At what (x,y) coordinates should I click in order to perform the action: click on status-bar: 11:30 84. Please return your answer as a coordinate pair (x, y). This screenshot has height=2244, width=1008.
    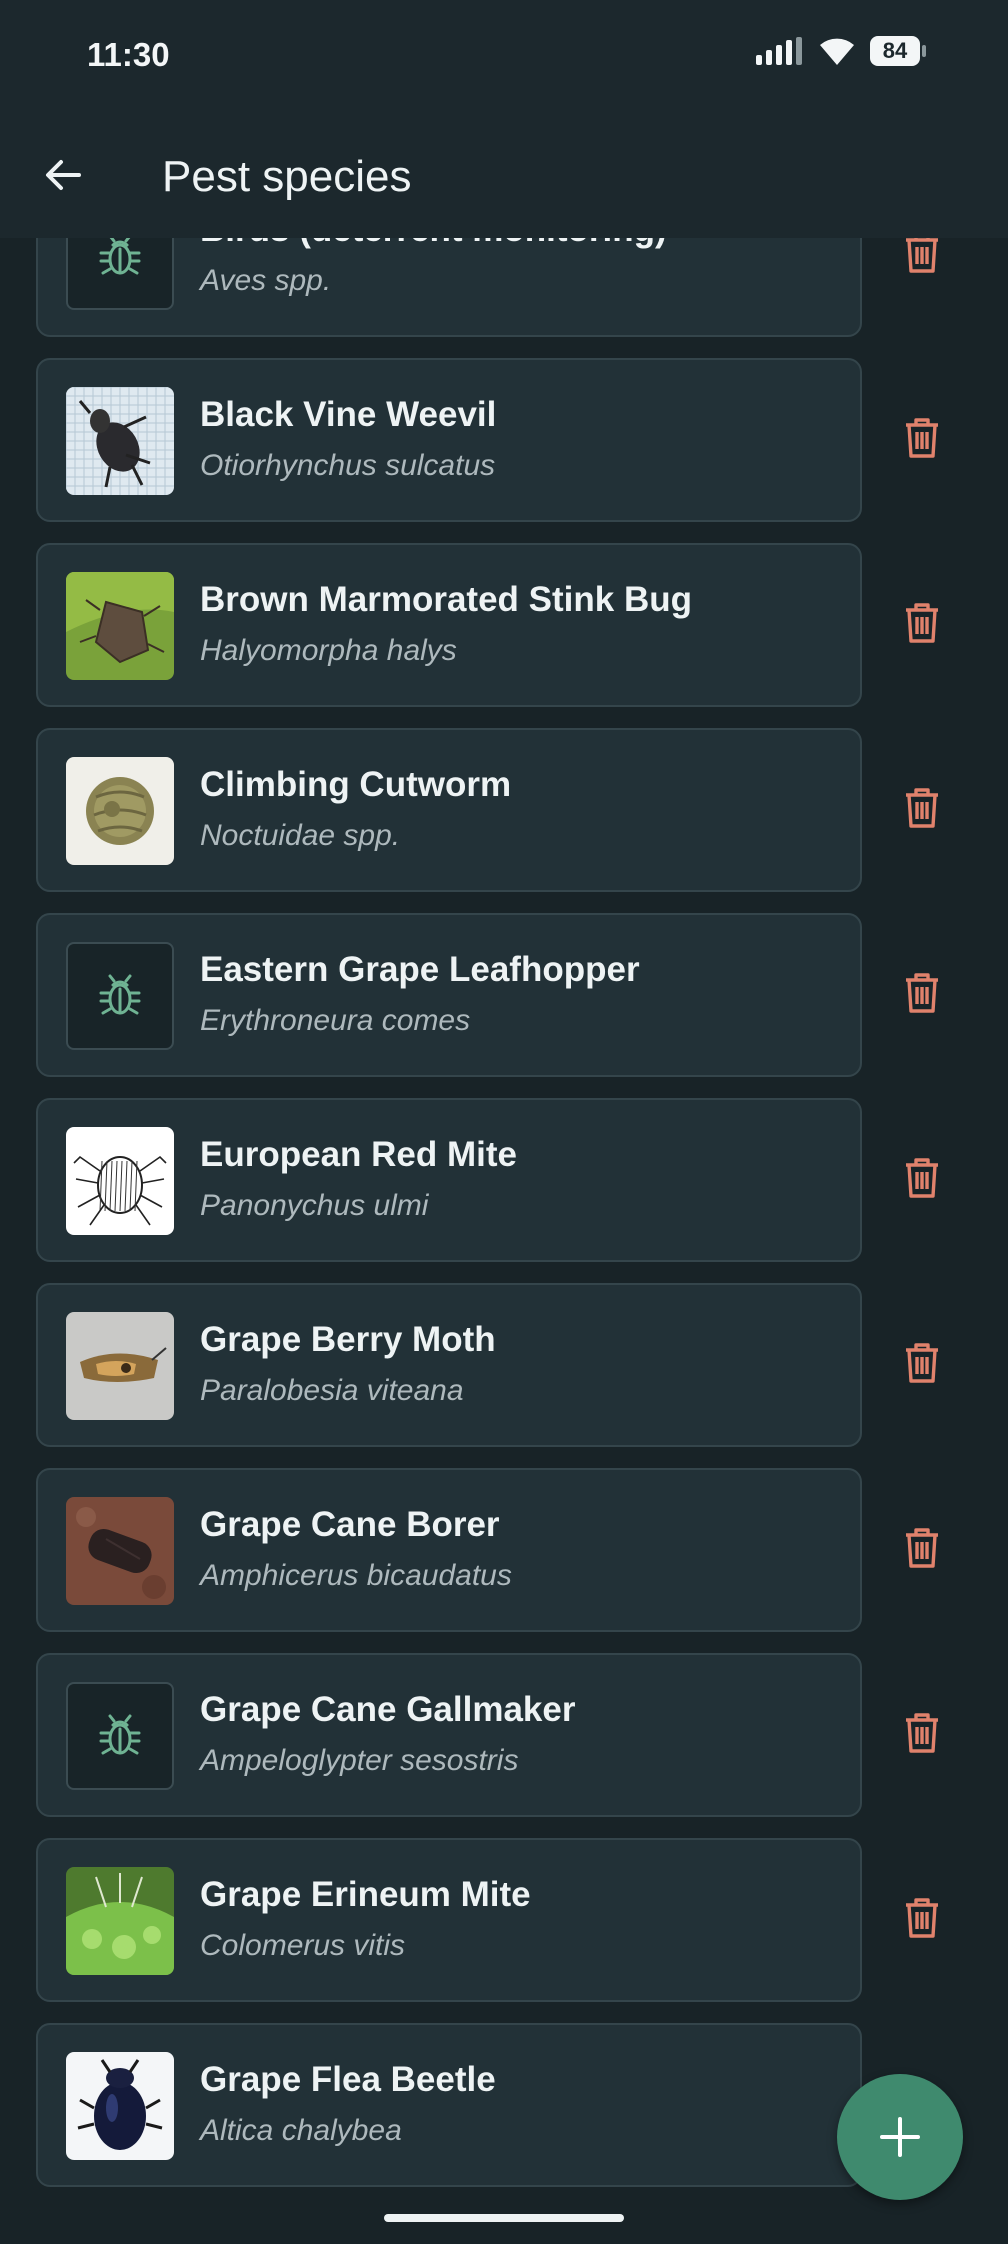
    Looking at the image, I should click on (504, 56).